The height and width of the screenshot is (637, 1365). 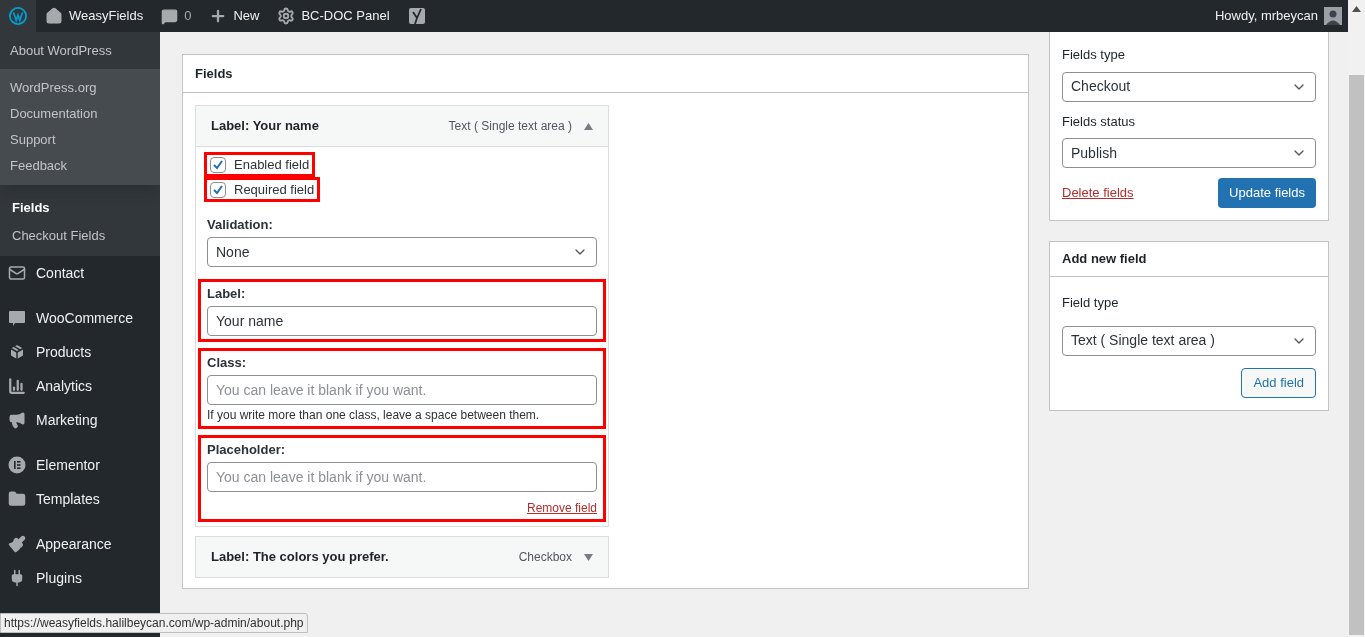 I want to click on remove-field-link: Remove field, so click(x=561, y=508).